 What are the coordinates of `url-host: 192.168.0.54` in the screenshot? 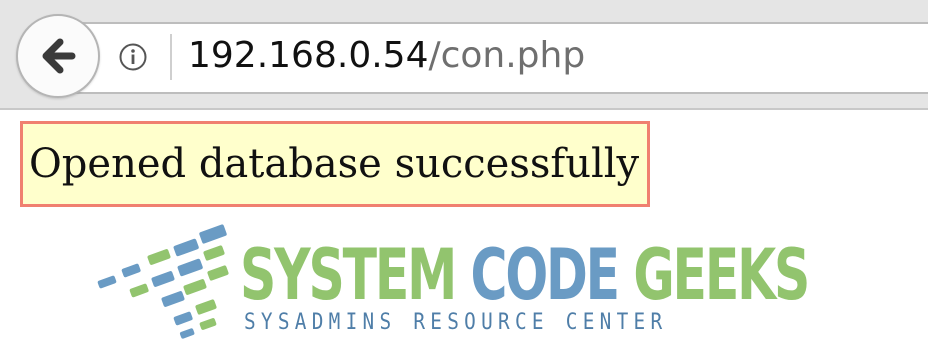 It's located at (308, 55).